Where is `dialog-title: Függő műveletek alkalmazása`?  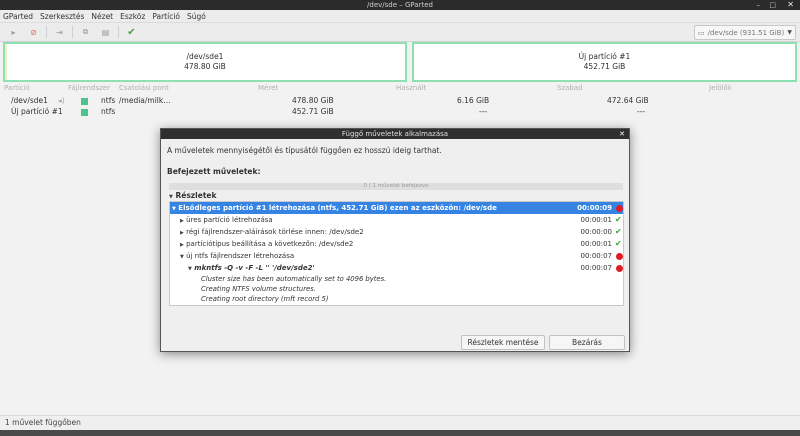
dialog-title: Függő műveletek alkalmazása is located at coordinates (395, 134).